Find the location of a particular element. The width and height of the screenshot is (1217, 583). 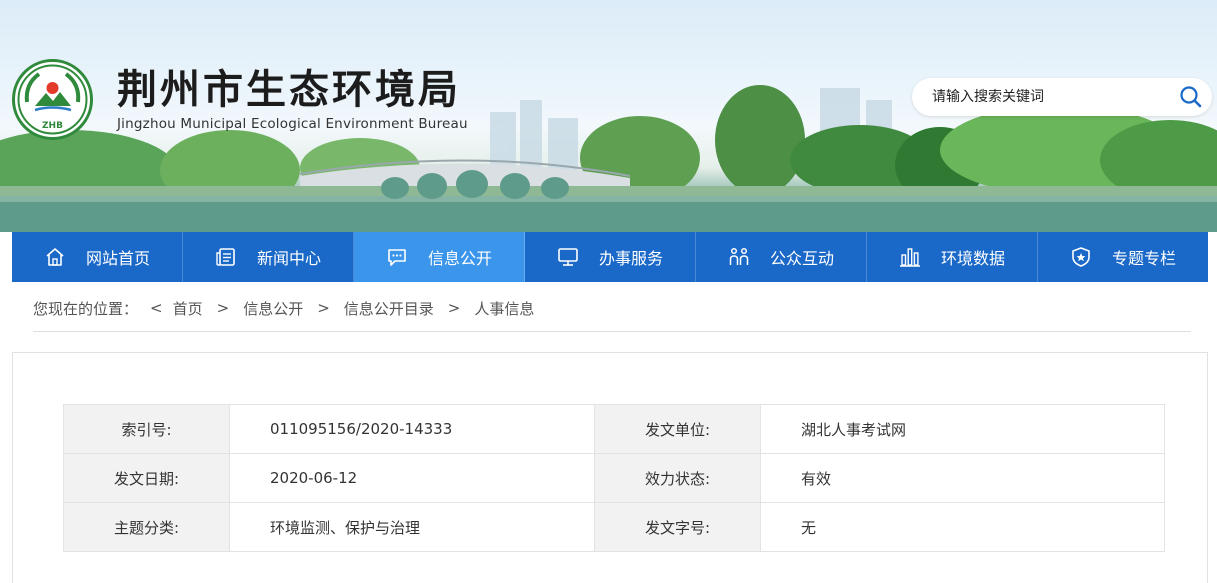

document-number-label: 发文字号: is located at coordinates (677, 527).